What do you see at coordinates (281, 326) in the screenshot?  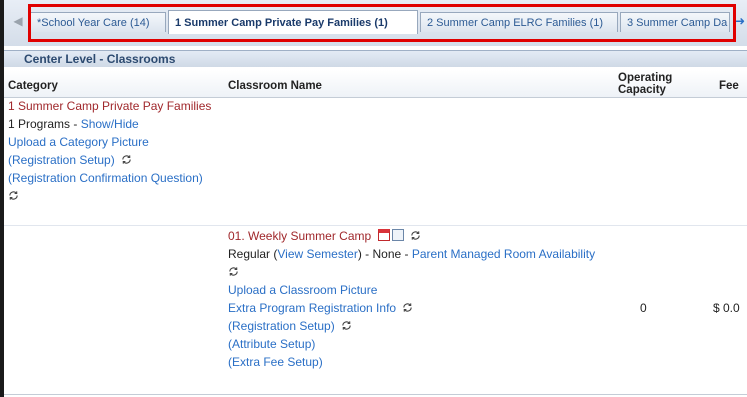 I see `classroom-registration-setup-link: (Registration Setup)` at bounding box center [281, 326].